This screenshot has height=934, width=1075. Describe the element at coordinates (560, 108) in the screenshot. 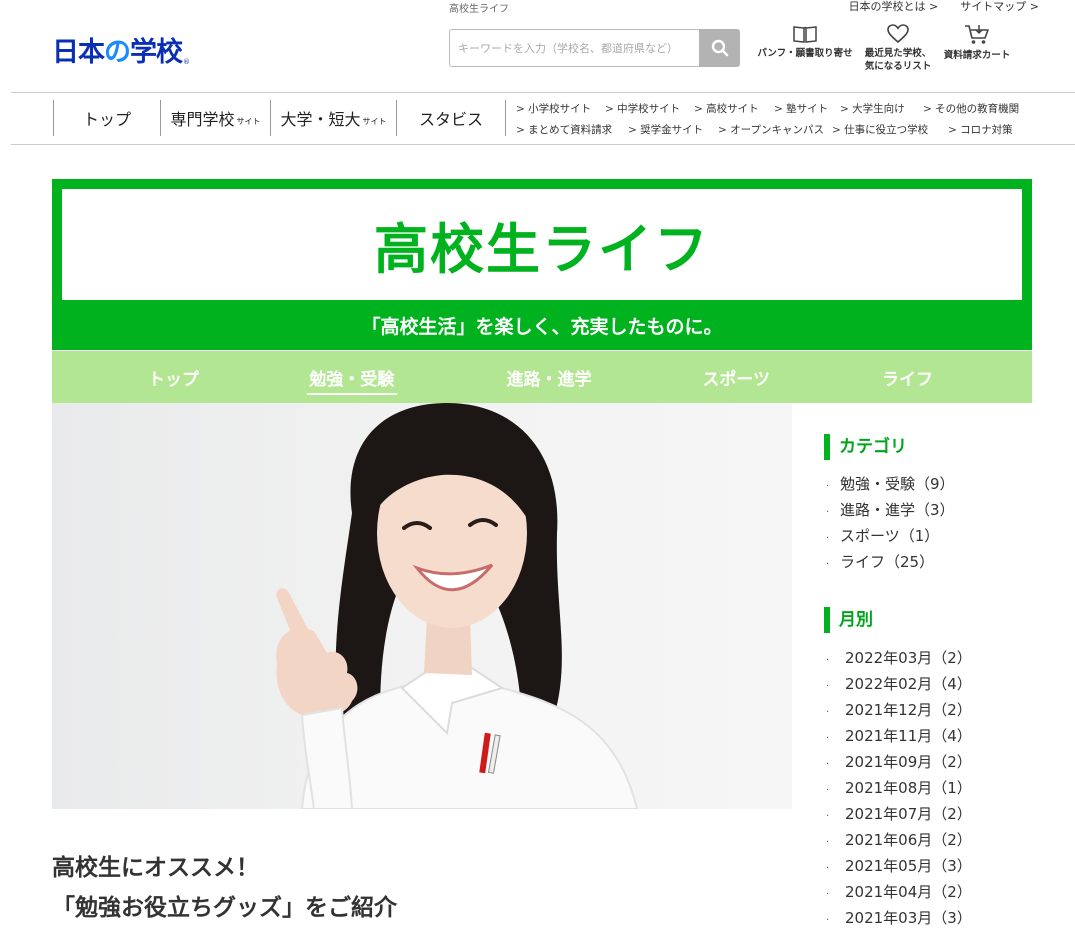

I see `elementary-school-link: > 小学校サイト` at that location.